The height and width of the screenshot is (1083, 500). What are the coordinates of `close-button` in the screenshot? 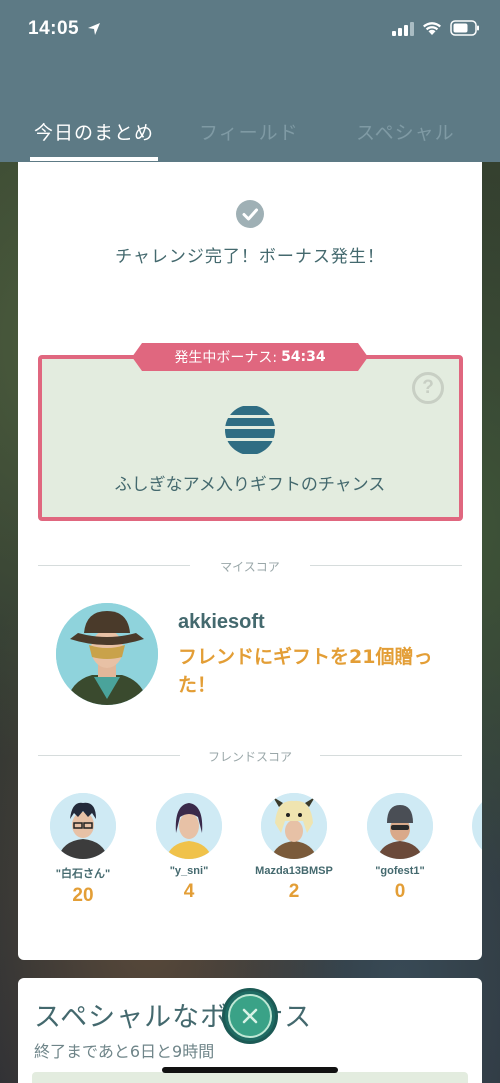 It's located at (250, 1016).